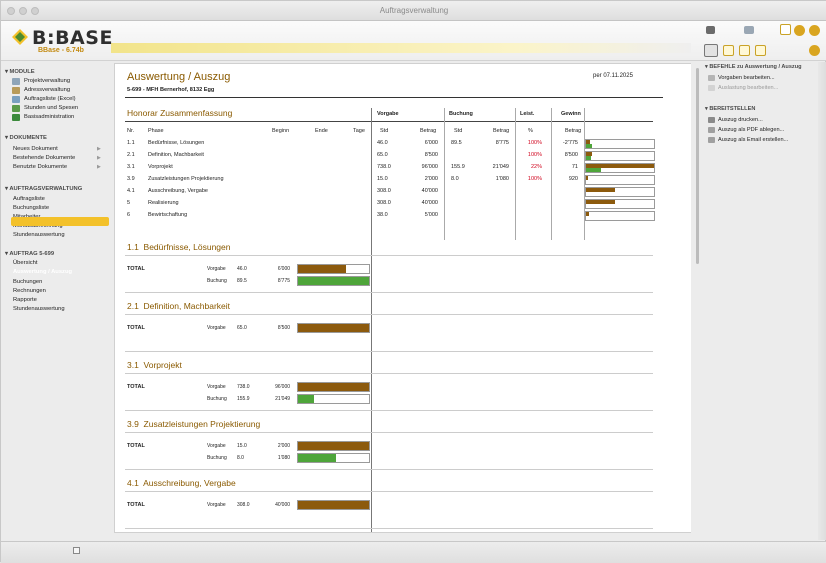  Describe the element at coordinates (176, 155) in the screenshot. I see `cell-phase: Definition, Machbarkeit` at that location.